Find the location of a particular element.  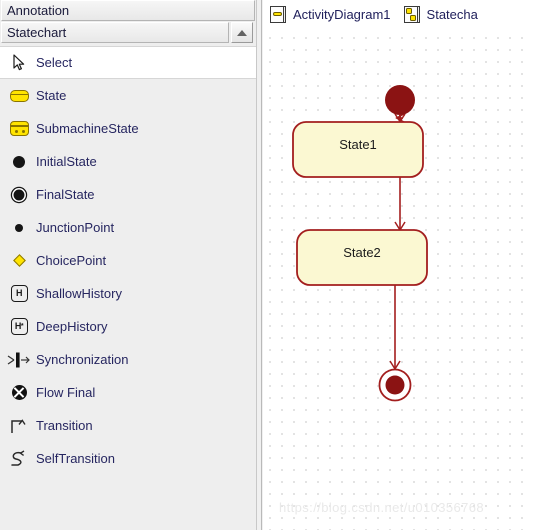

palette-item-select: Select is located at coordinates (128, 62).